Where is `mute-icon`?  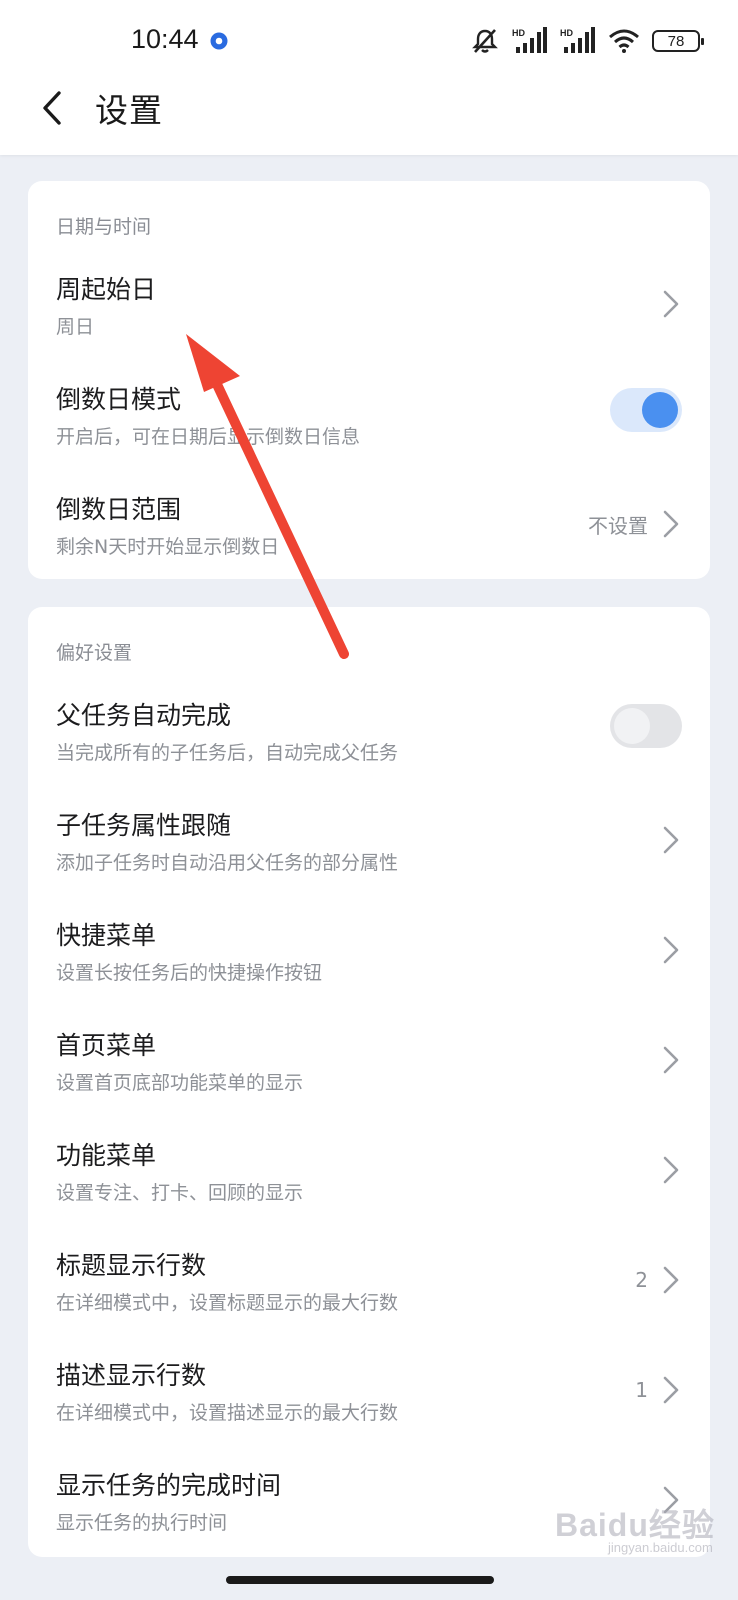 mute-icon is located at coordinates (485, 41).